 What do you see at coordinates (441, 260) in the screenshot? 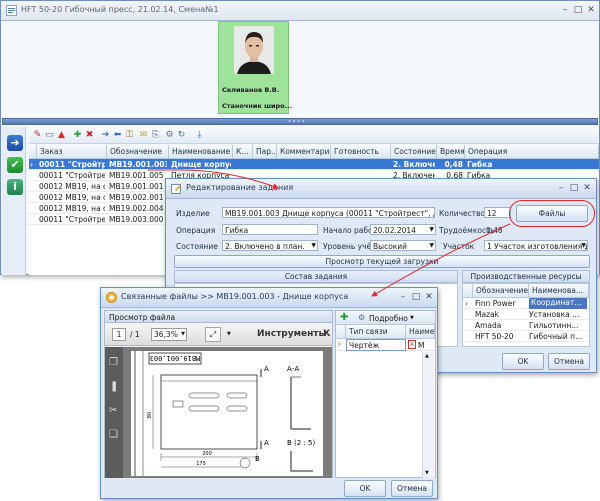
I see `arrow-files-to-files-dialog` at bounding box center [441, 260].